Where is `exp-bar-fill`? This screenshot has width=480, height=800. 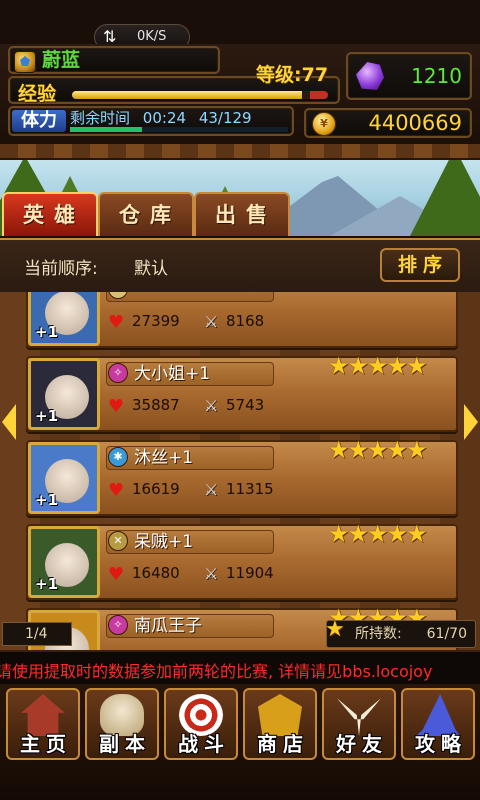 exp-bar-fill is located at coordinates (187, 95).